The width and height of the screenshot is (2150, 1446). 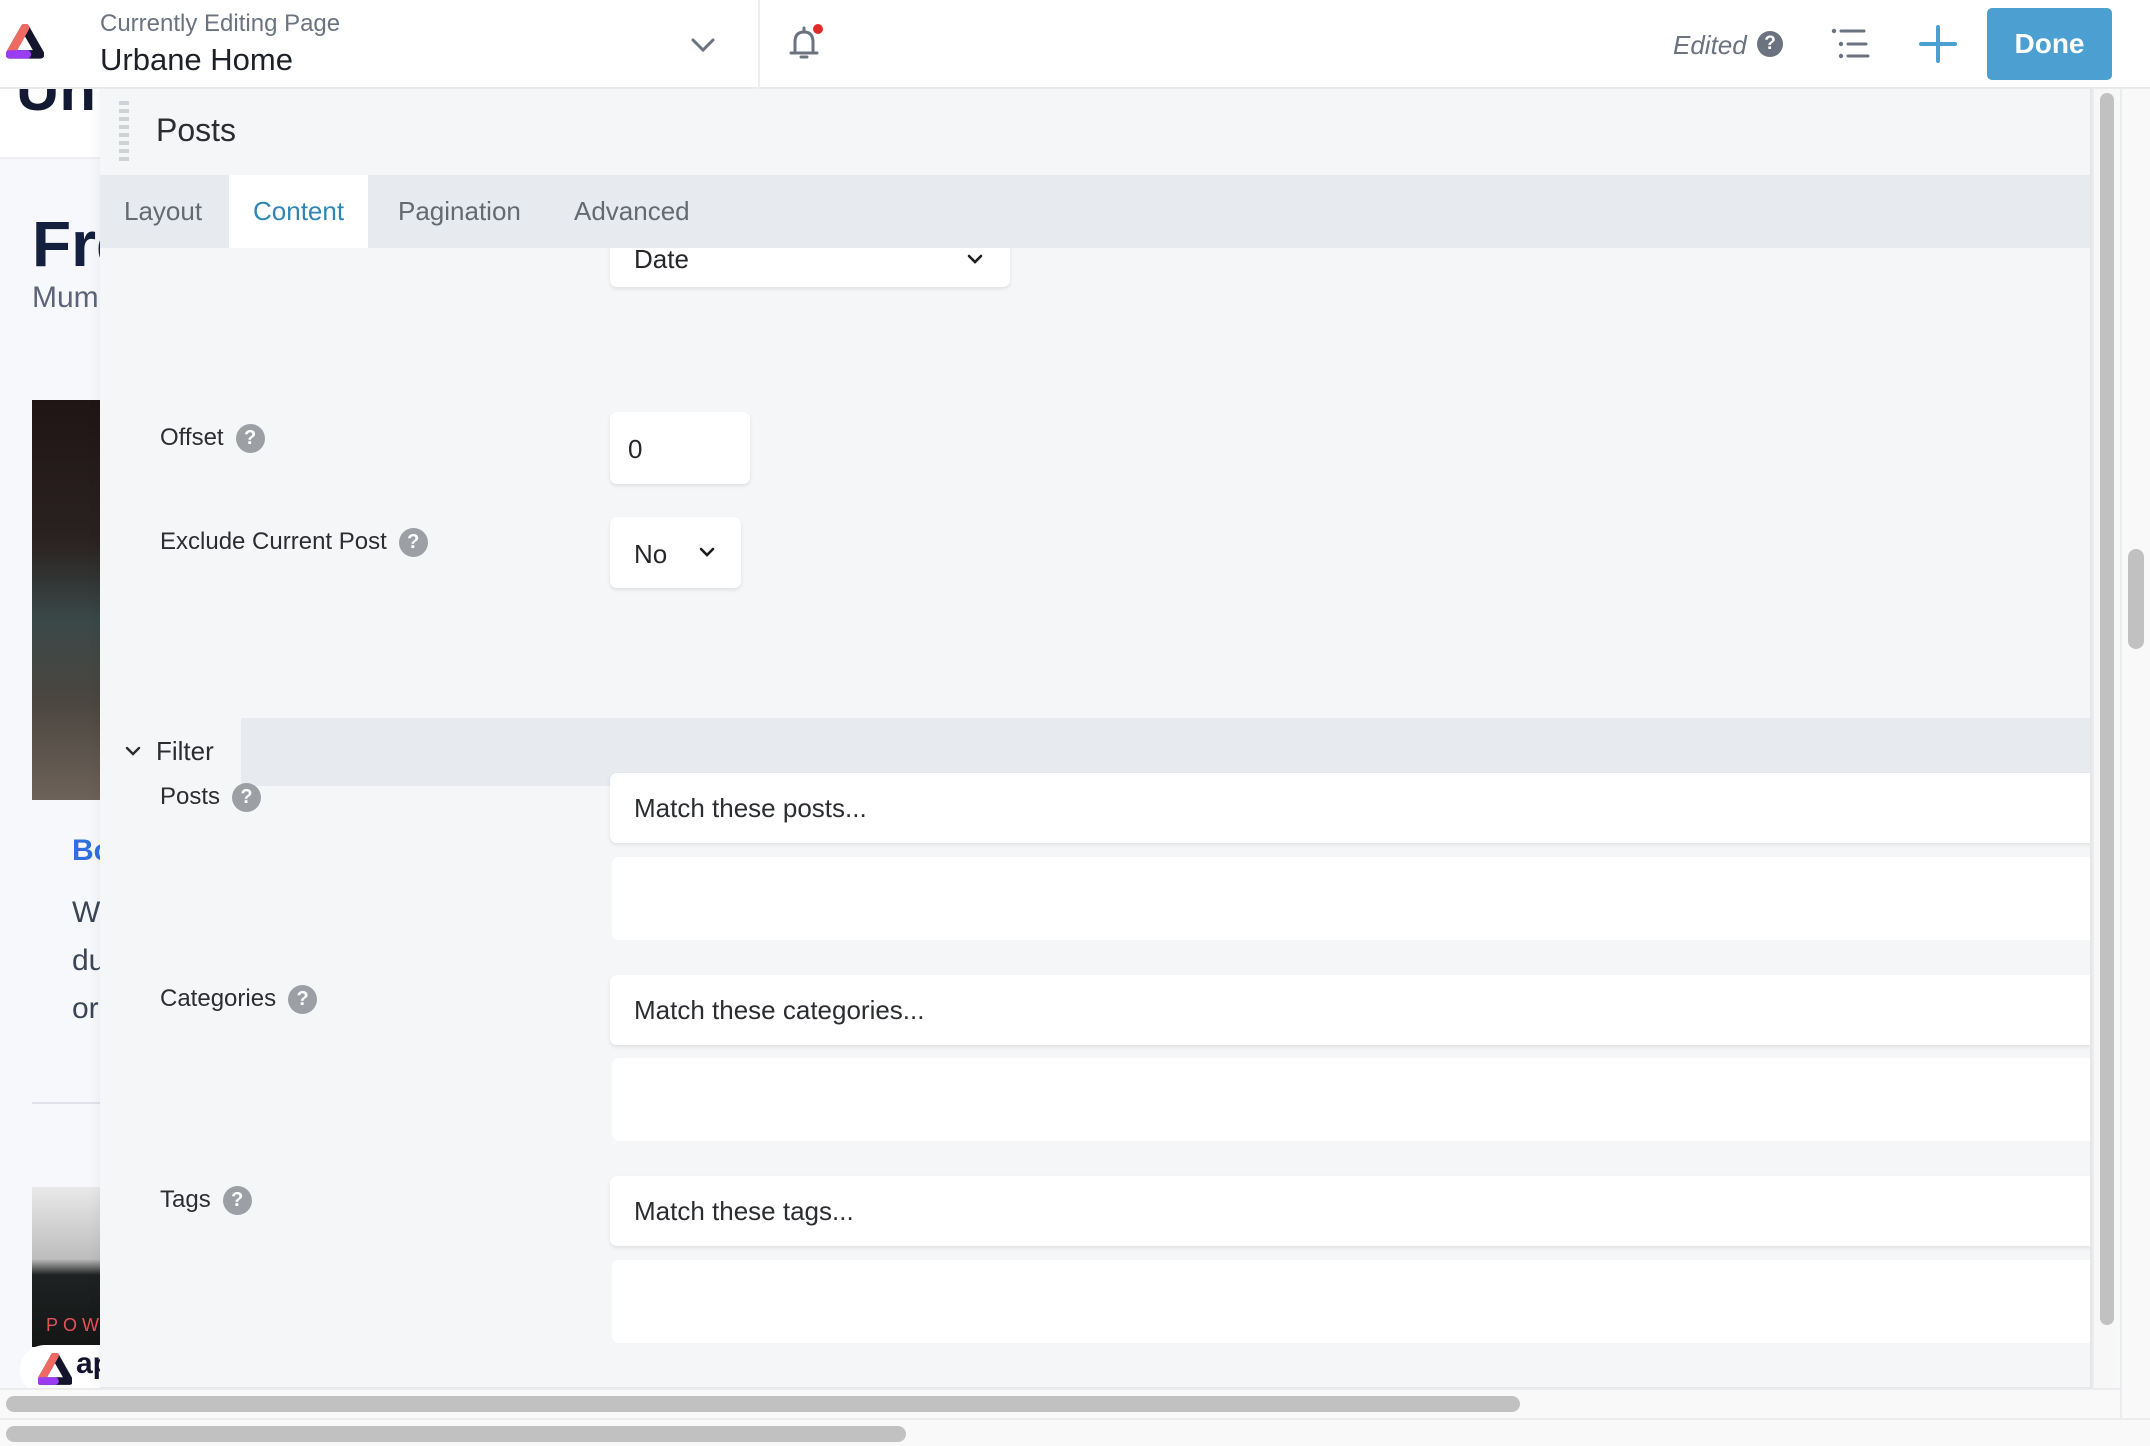 I want to click on offset-label-text: Offset, so click(x=192, y=437).